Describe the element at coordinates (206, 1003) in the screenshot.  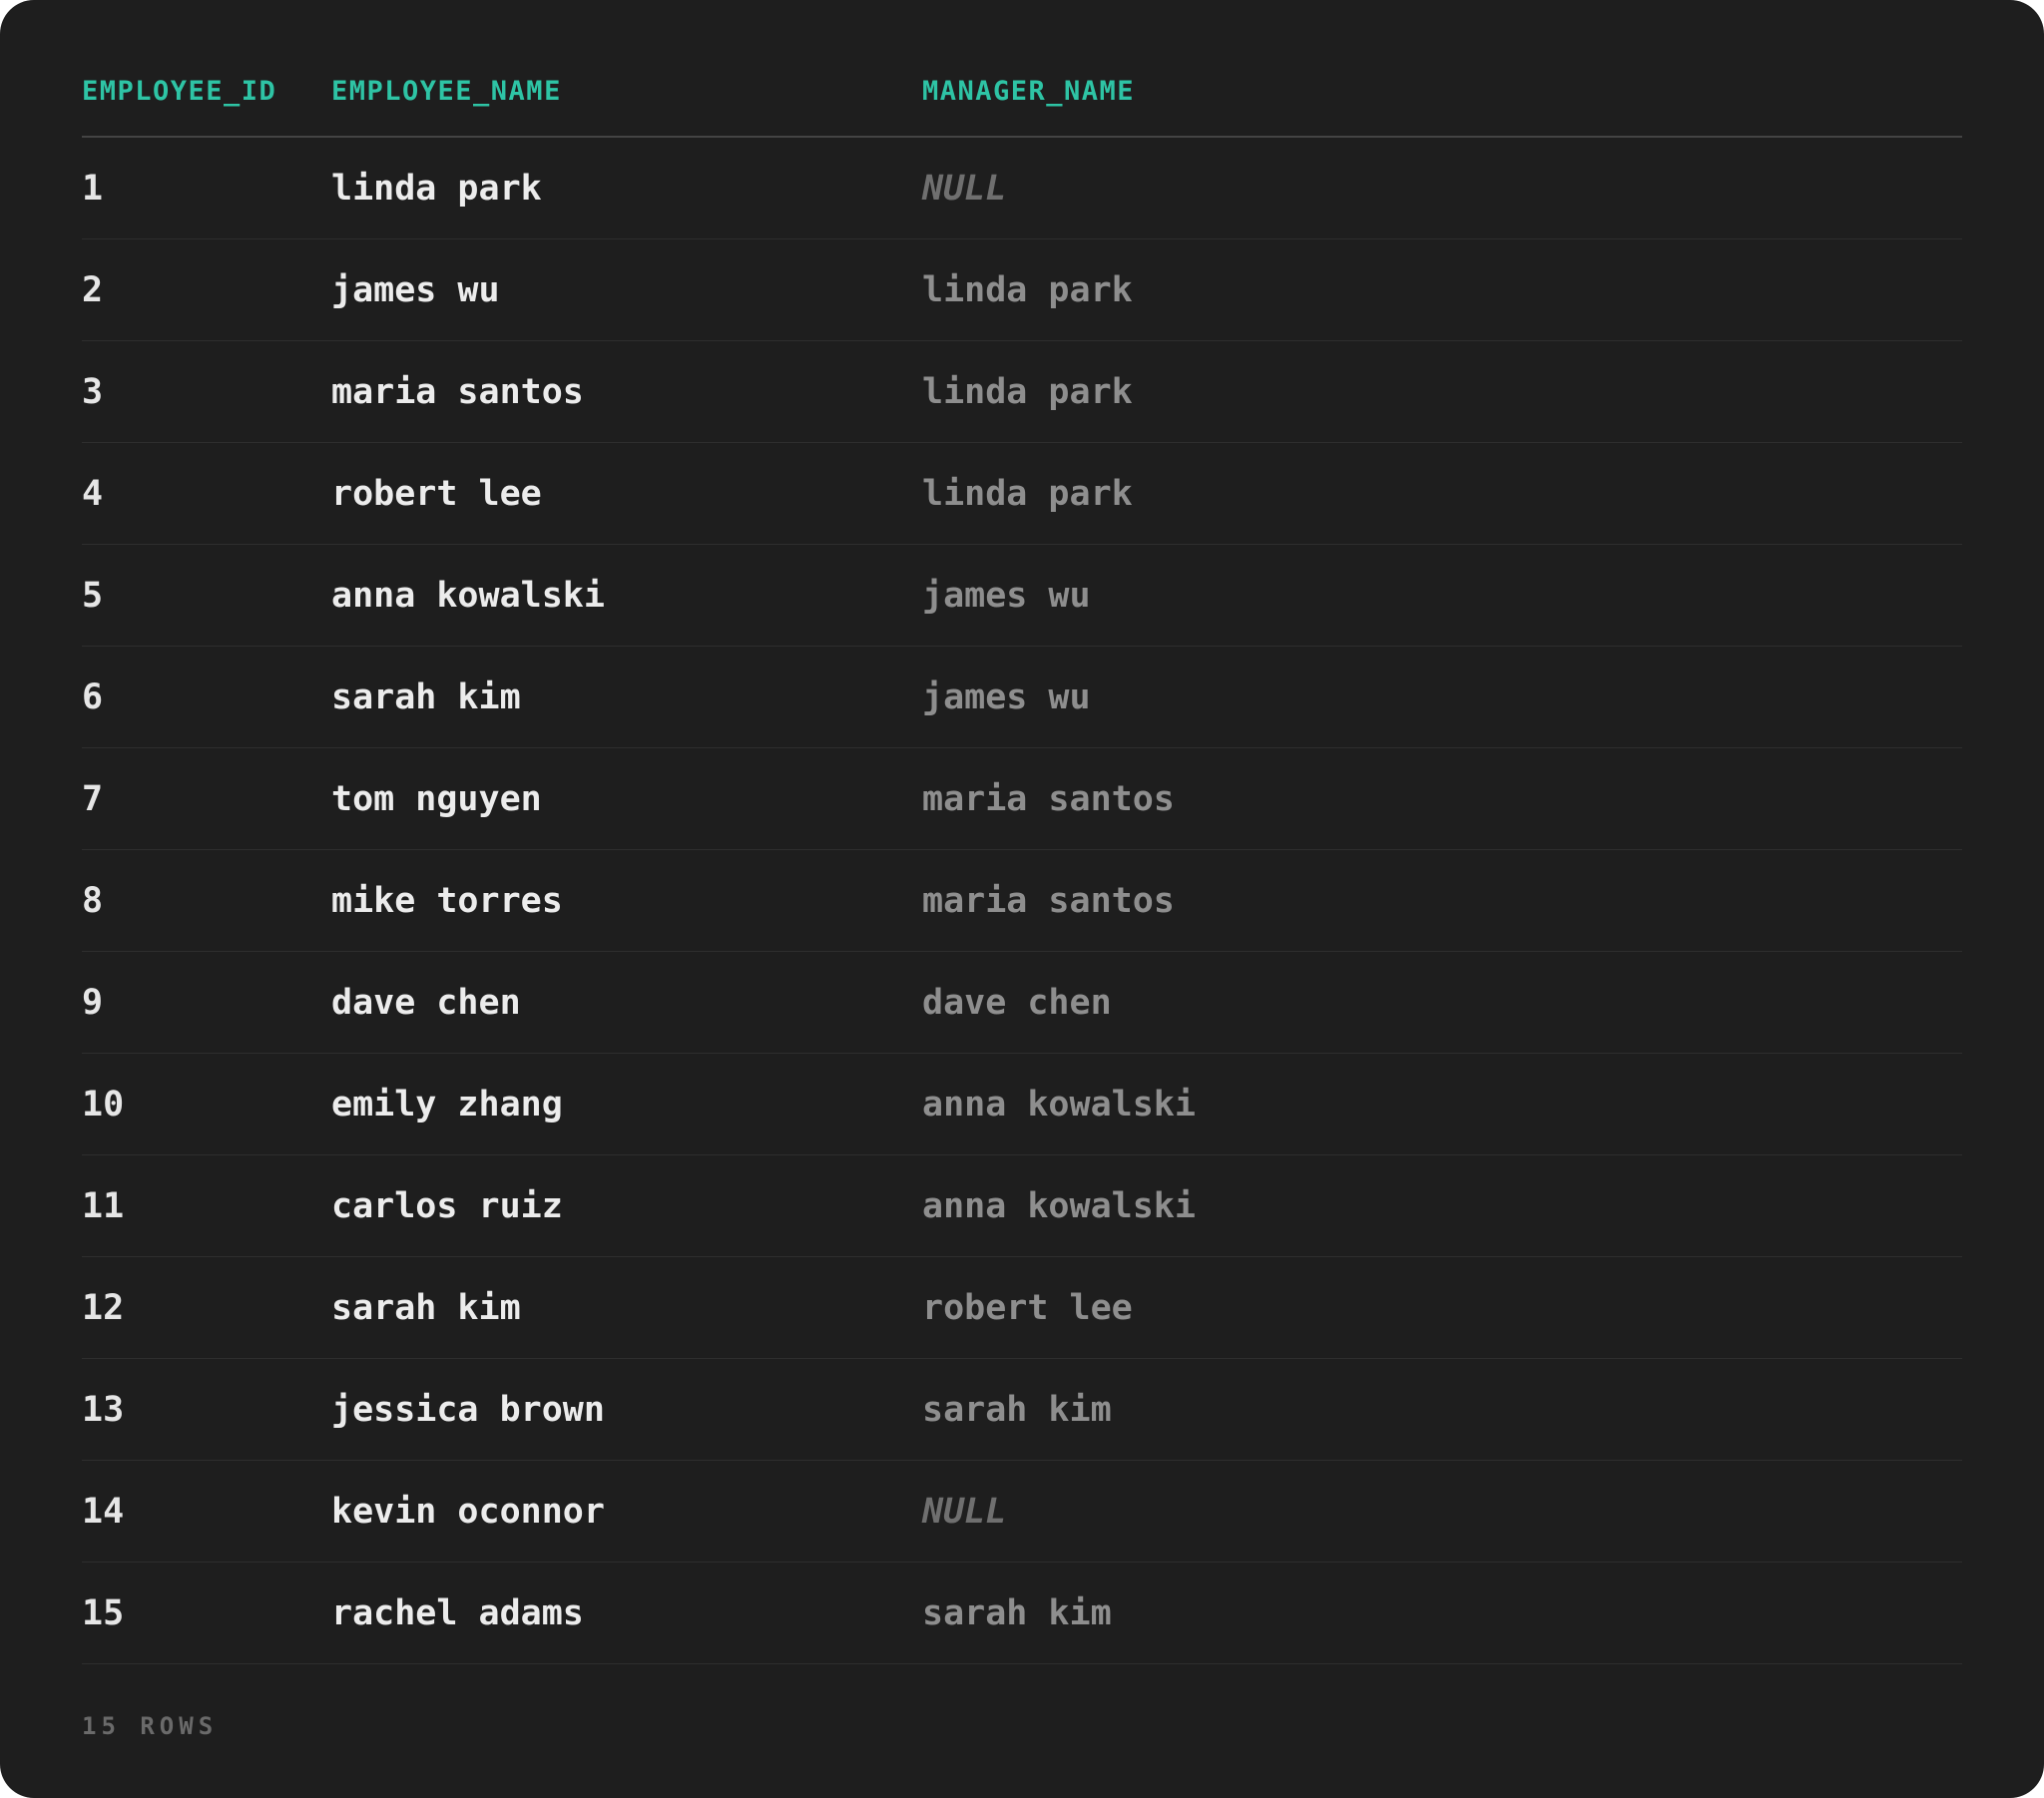
I see `employee-id-cell: 9` at that location.